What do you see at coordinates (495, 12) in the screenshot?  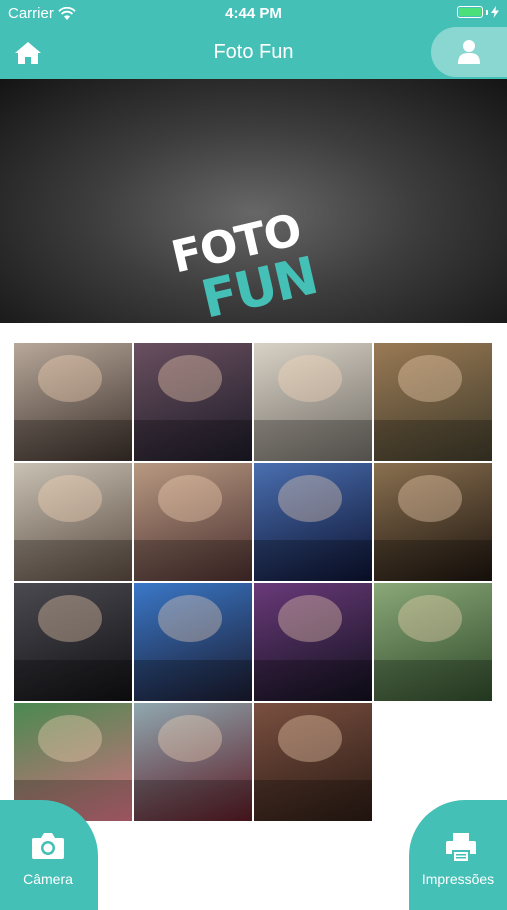 I see `charging-icon` at bounding box center [495, 12].